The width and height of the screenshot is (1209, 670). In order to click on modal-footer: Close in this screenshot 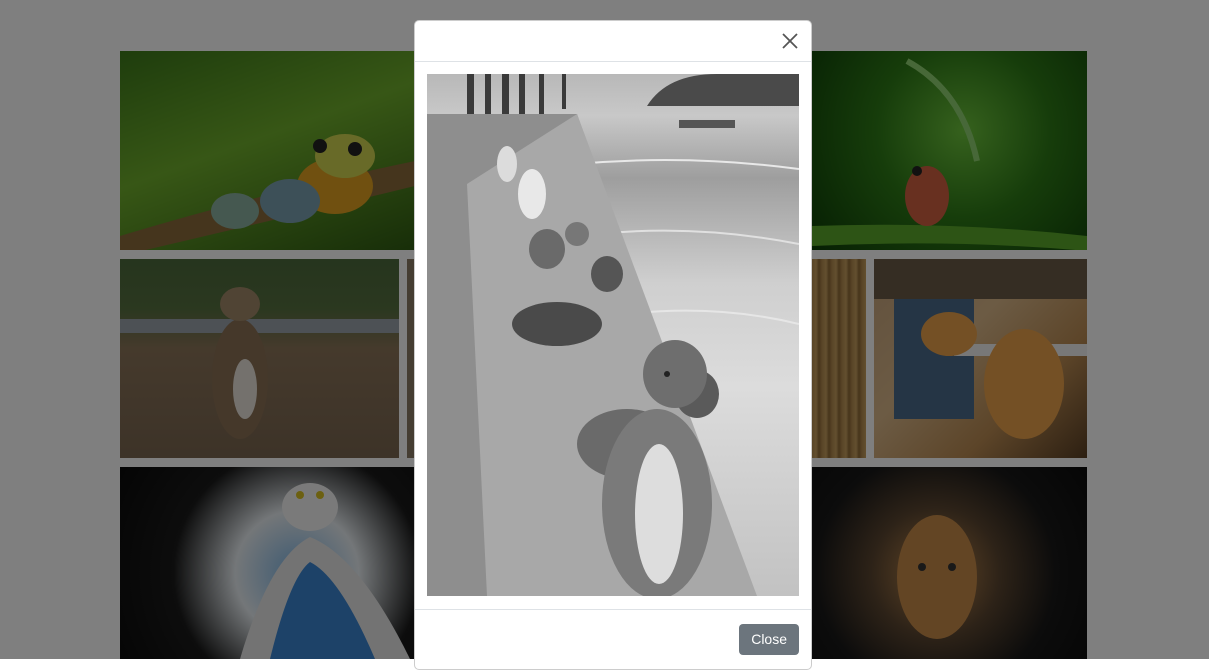, I will do `click(613, 639)`.